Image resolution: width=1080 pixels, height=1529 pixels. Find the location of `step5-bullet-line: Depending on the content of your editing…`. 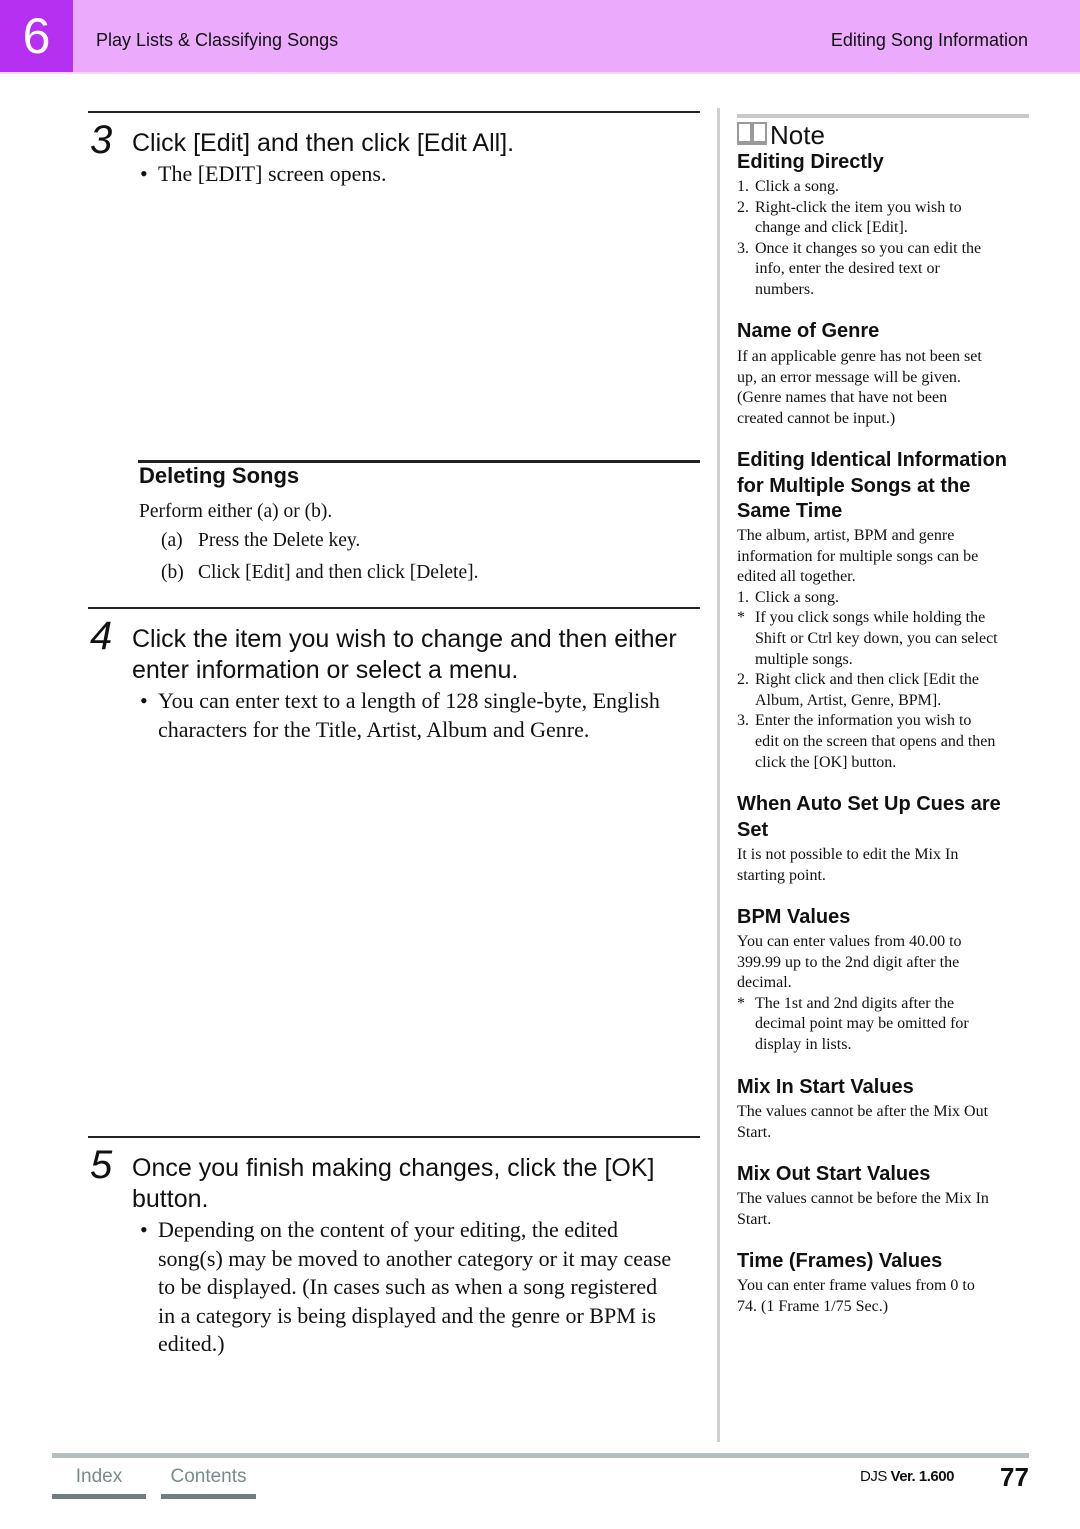

step5-bullet-line: Depending on the content of your editing… is located at coordinates (388, 1229).